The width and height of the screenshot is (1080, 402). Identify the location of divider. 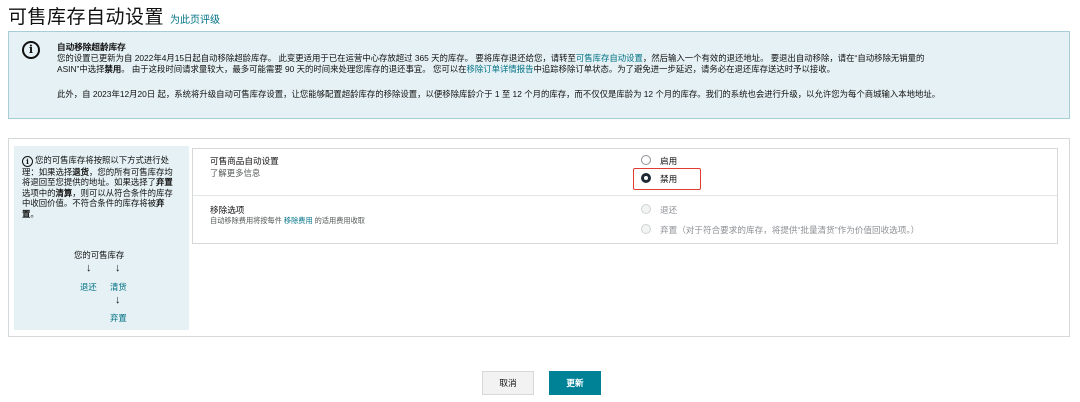
(625, 195).